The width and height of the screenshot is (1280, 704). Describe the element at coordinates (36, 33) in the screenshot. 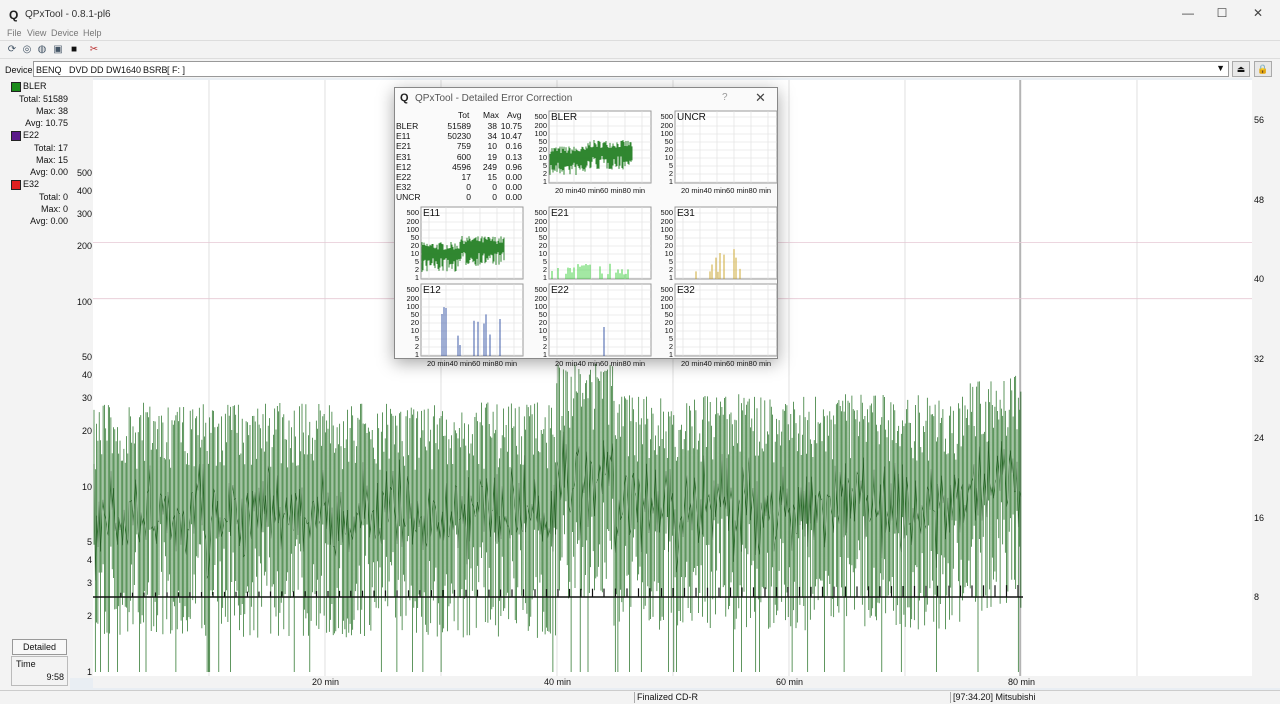

I see `menu-view: View` at that location.